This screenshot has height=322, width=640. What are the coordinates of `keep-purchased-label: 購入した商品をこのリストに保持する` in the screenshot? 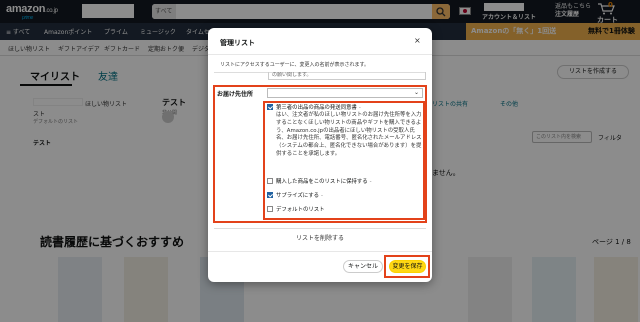 It's located at (322, 182).